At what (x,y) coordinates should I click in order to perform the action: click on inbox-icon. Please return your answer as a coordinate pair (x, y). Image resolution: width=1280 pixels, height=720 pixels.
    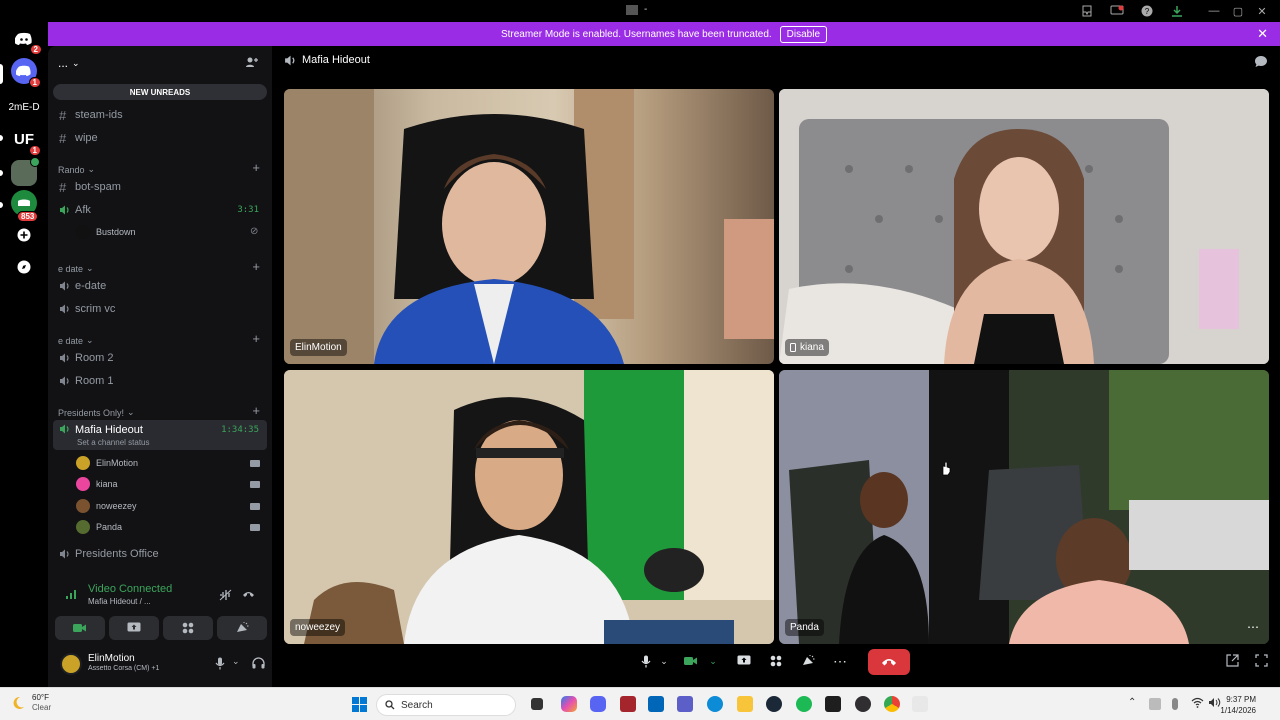
    Looking at the image, I should click on (1087, 11).